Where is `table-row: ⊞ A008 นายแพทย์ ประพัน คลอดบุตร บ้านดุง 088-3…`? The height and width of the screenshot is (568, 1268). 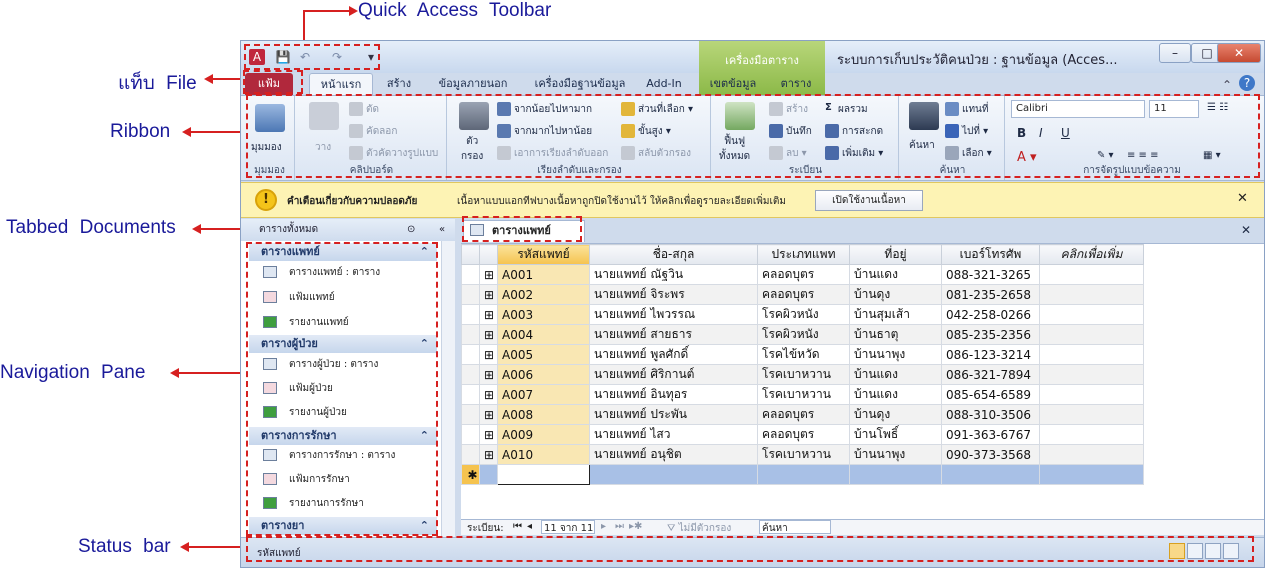
table-row: ⊞ A008 นายแพทย์ ประพัน คลอดบุตร บ้านดุง 088-3… is located at coordinates (862, 414).